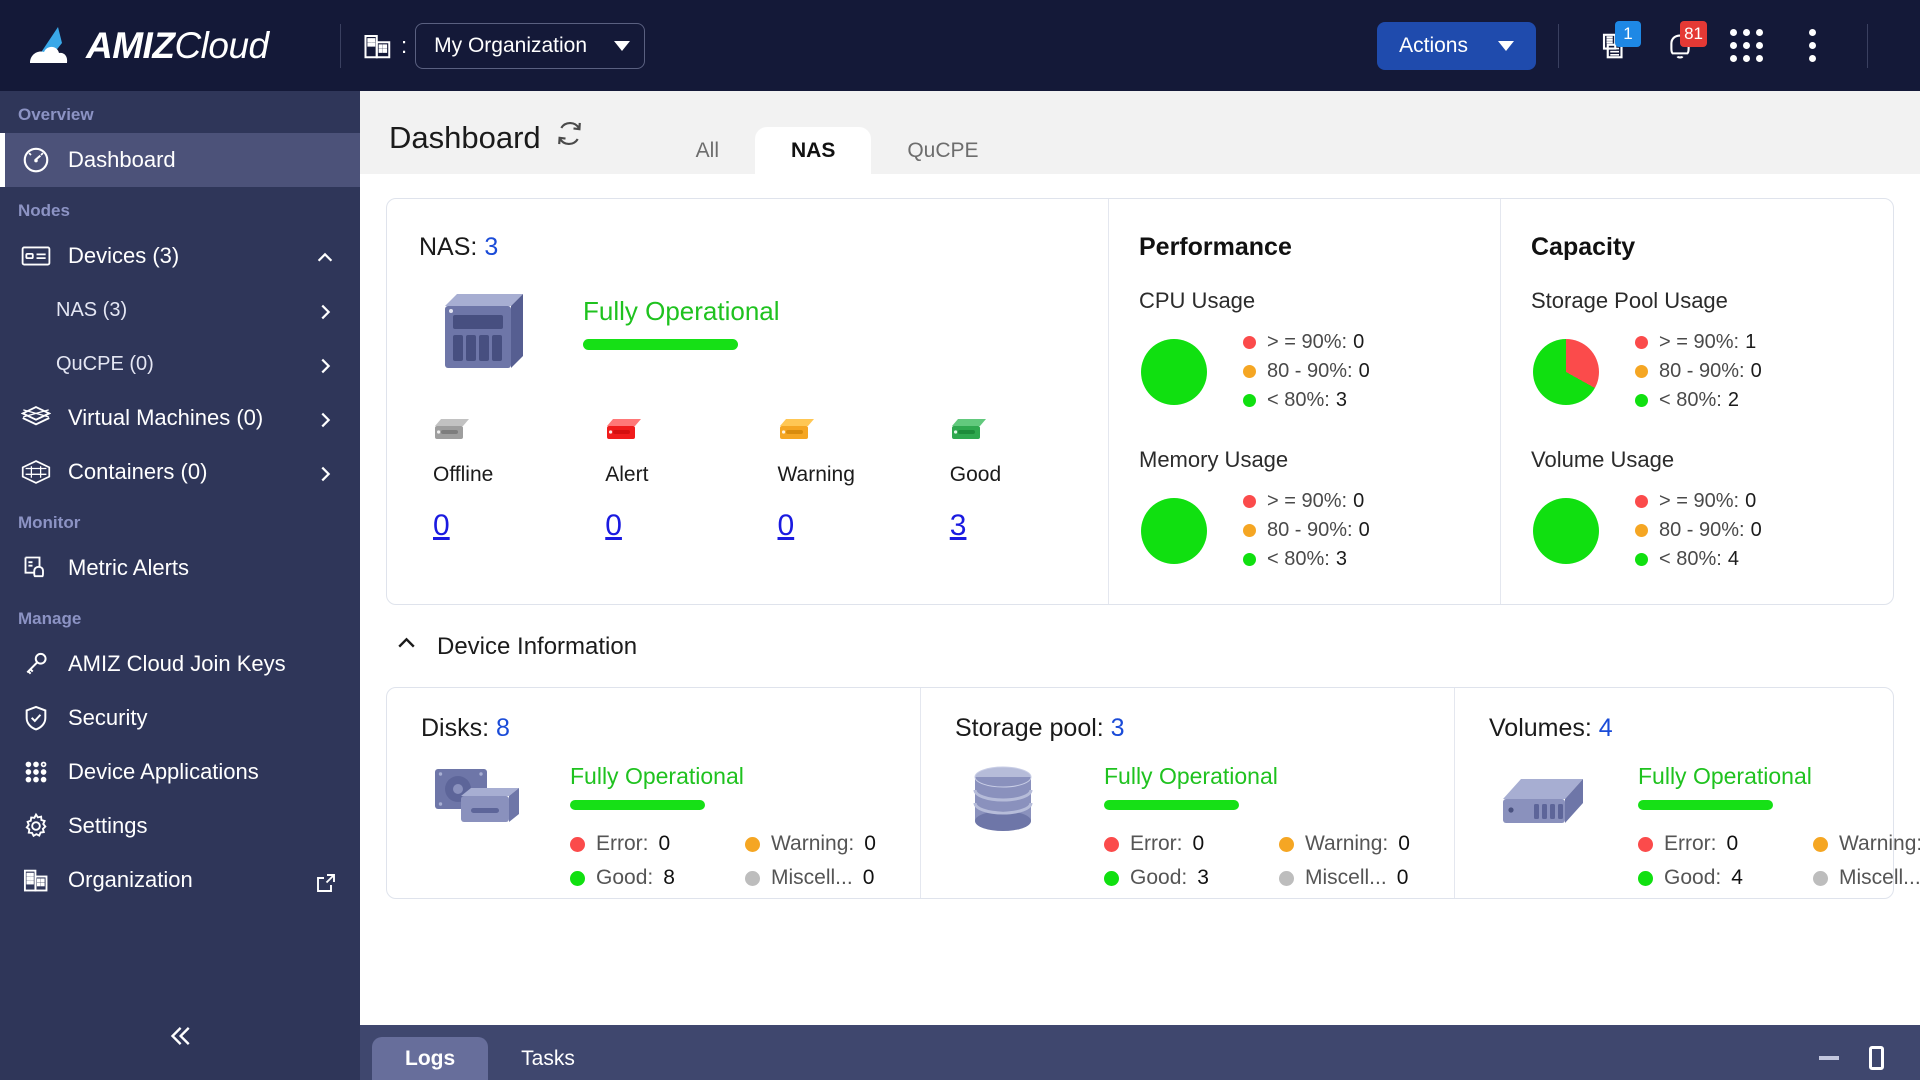 This screenshot has width=1920, height=1080. Describe the element at coordinates (1698, 530) in the screenshot. I see `volume-usage-legend: > = 90%: 0 80 - 90%: 0 < 80%: 4` at that location.